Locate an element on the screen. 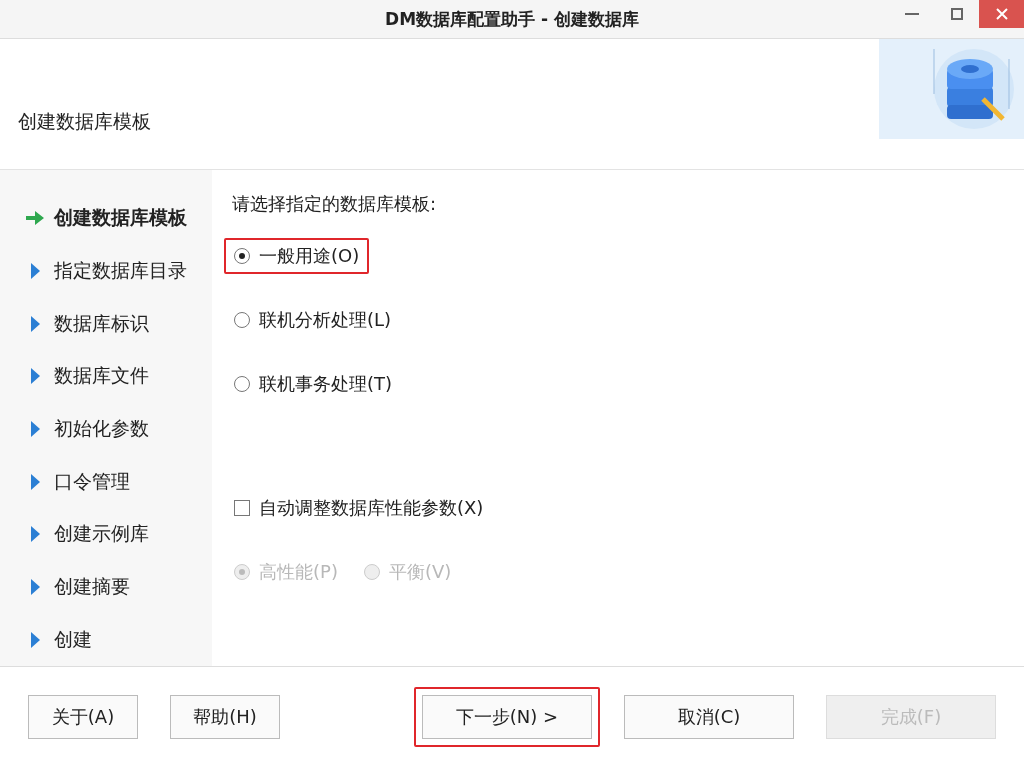 This screenshot has width=1024, height=766. wizard-button: 取消(C) is located at coordinates (709, 716).